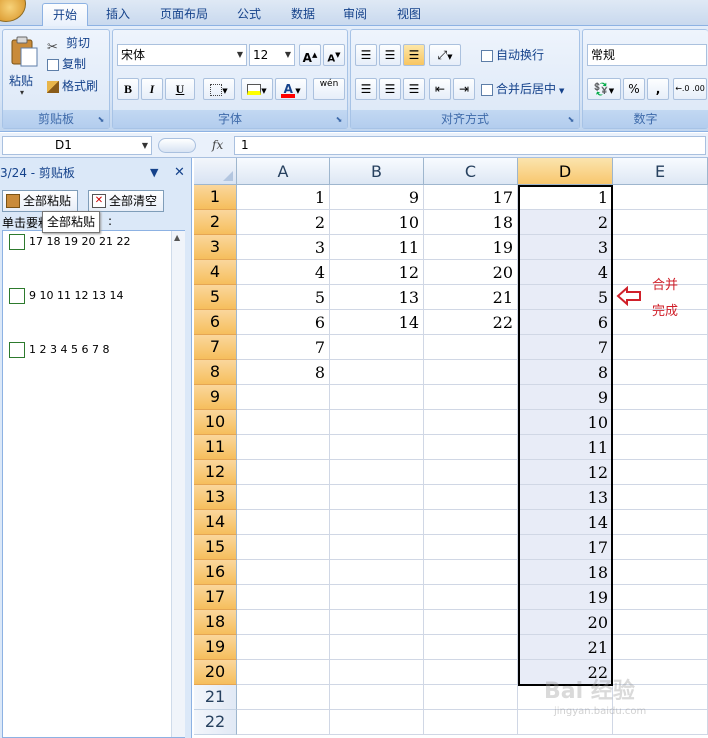 The width and height of the screenshot is (708, 738). I want to click on tab-data: 数据, so click(303, 14).